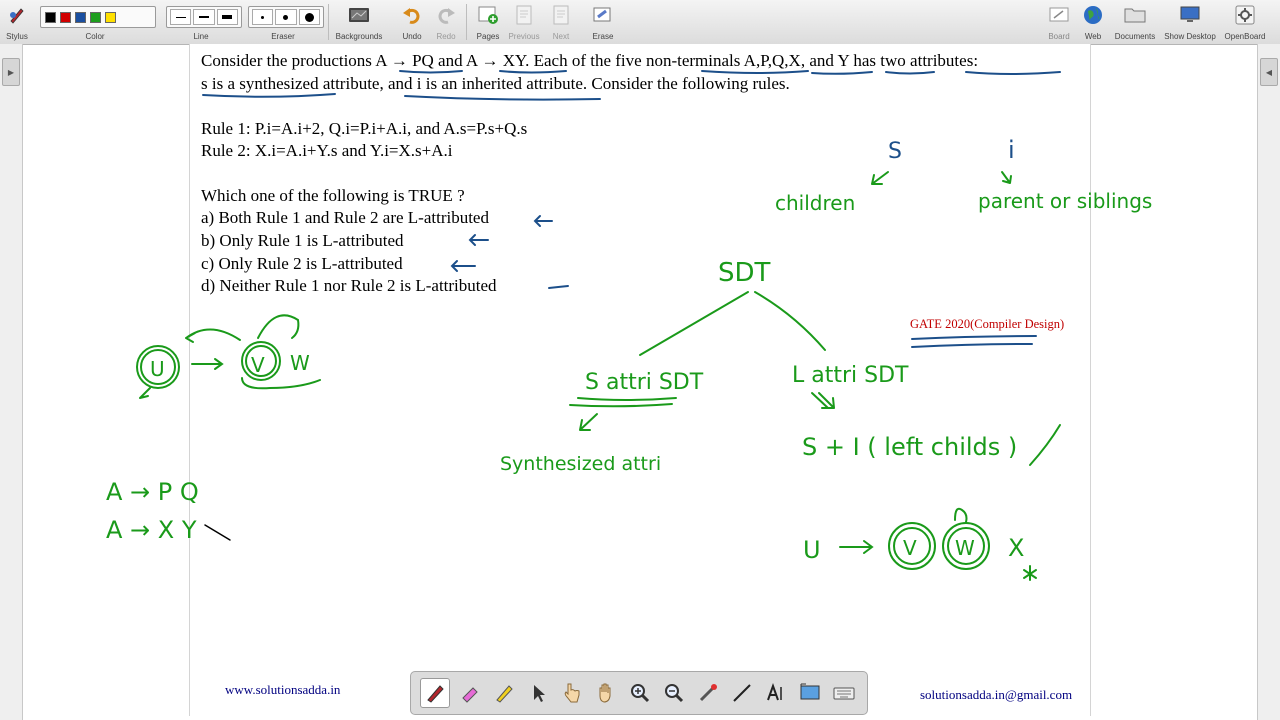 The width and height of the screenshot is (1280, 720). I want to click on arrow-option-a, so click(543, 221).